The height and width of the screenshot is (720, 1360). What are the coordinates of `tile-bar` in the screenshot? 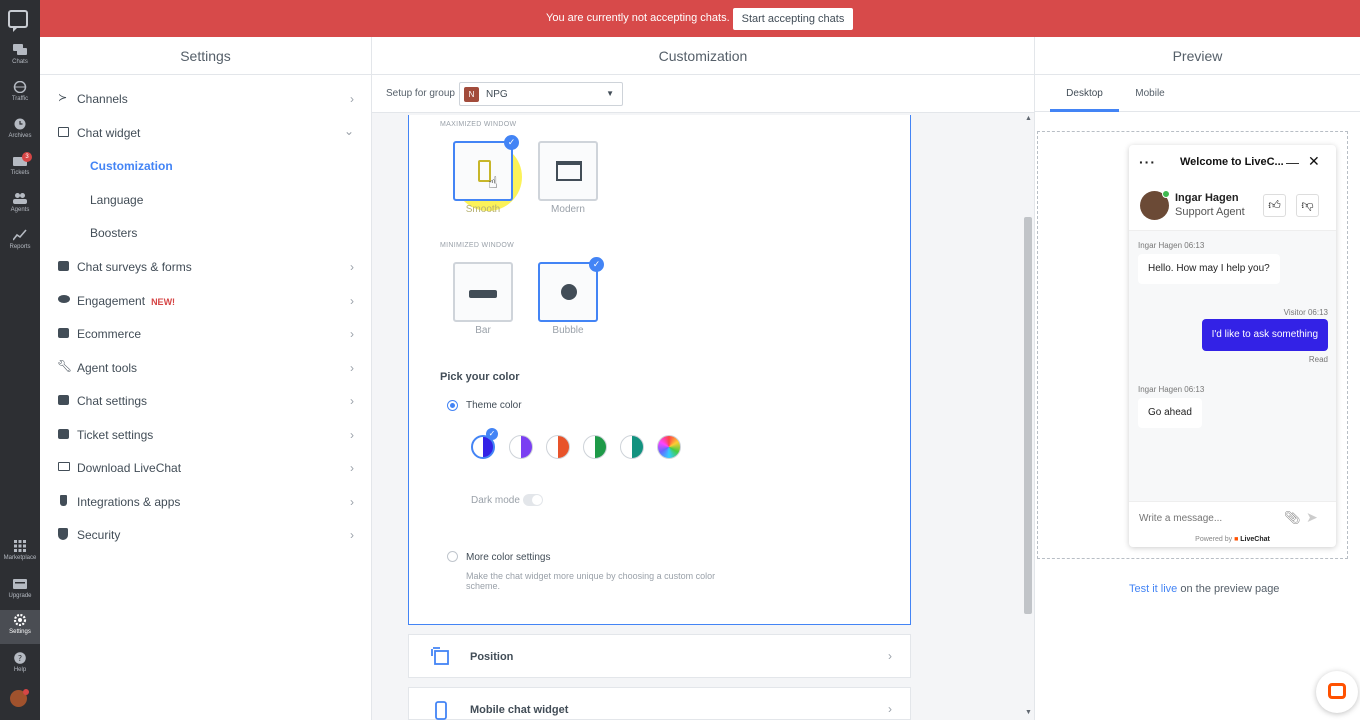 It's located at (483, 292).